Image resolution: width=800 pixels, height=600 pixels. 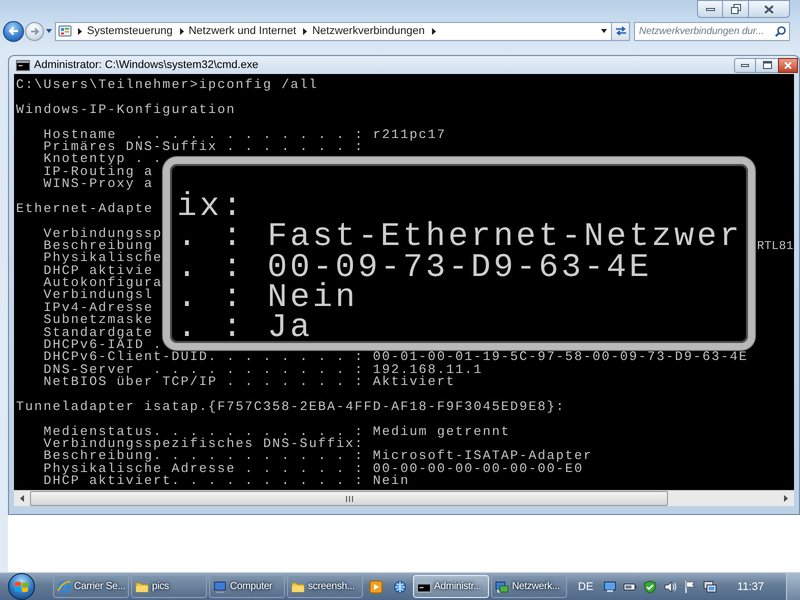 I want to click on console-line: Standardgate, so click(x=98, y=332).